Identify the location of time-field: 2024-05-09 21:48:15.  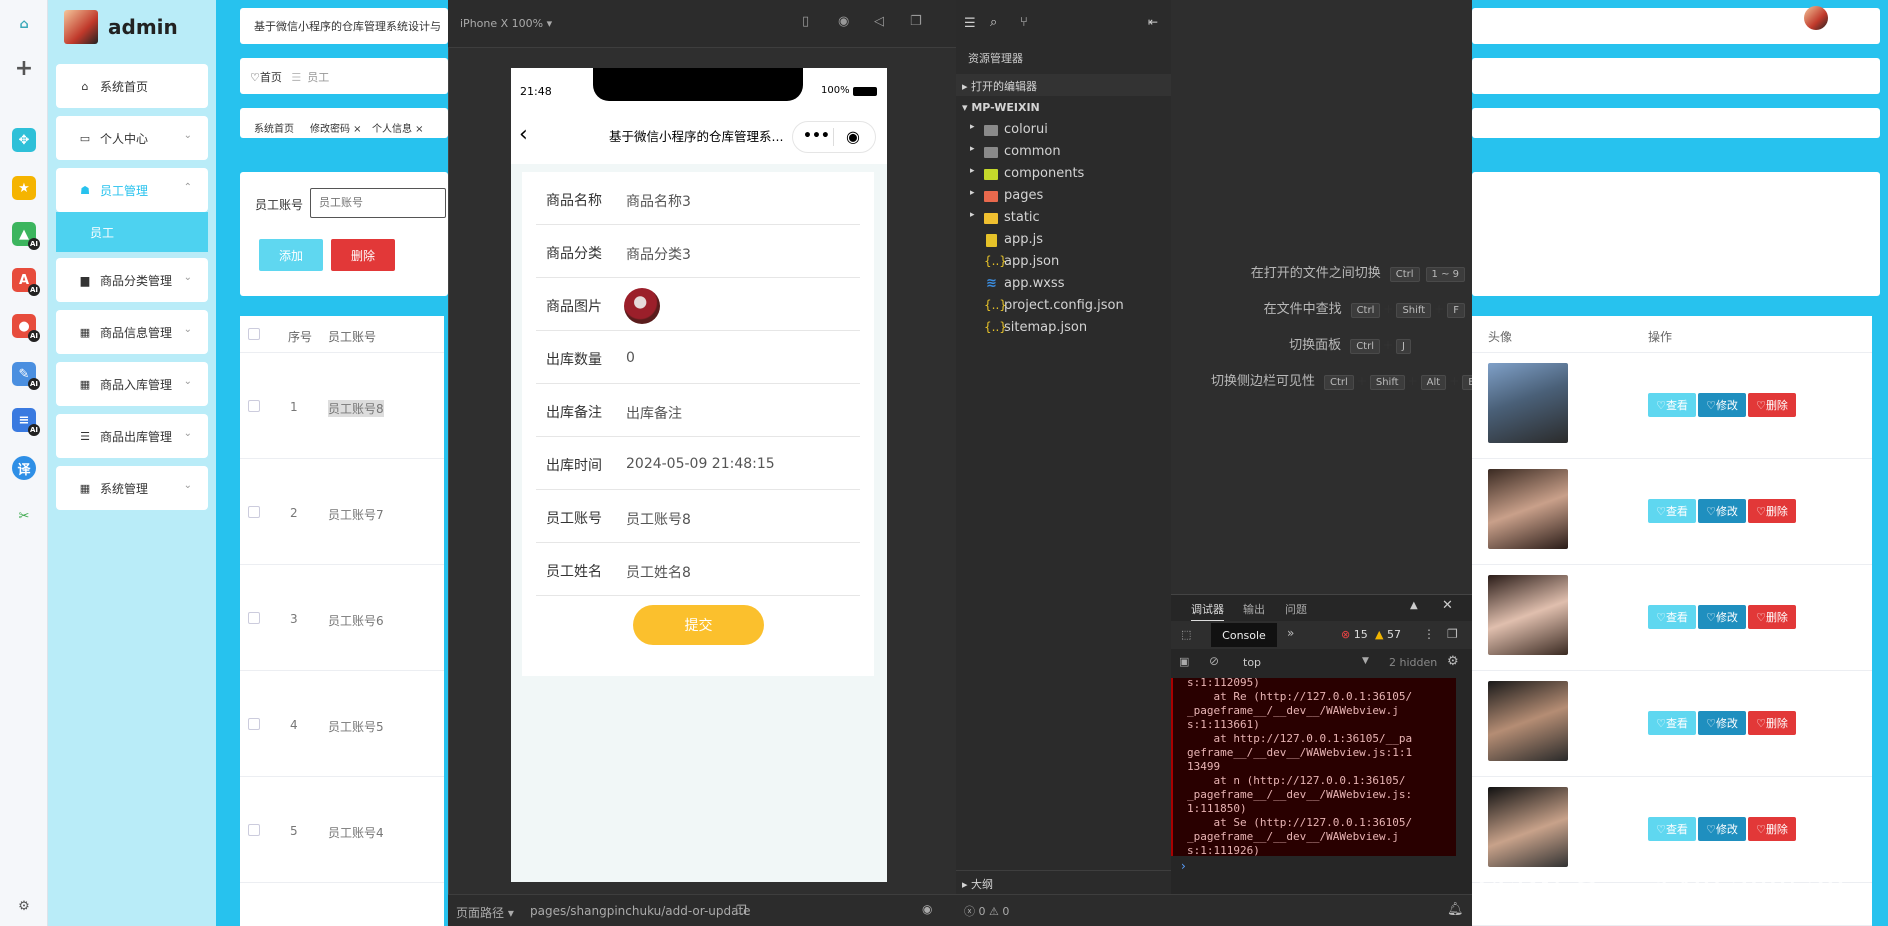
(700, 464).